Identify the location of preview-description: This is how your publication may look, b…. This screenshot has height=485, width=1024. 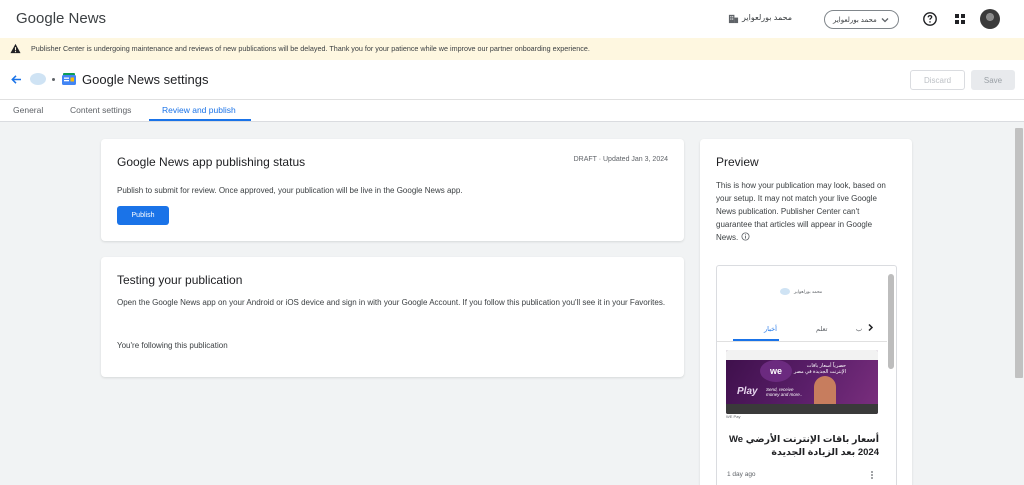
(806, 211).